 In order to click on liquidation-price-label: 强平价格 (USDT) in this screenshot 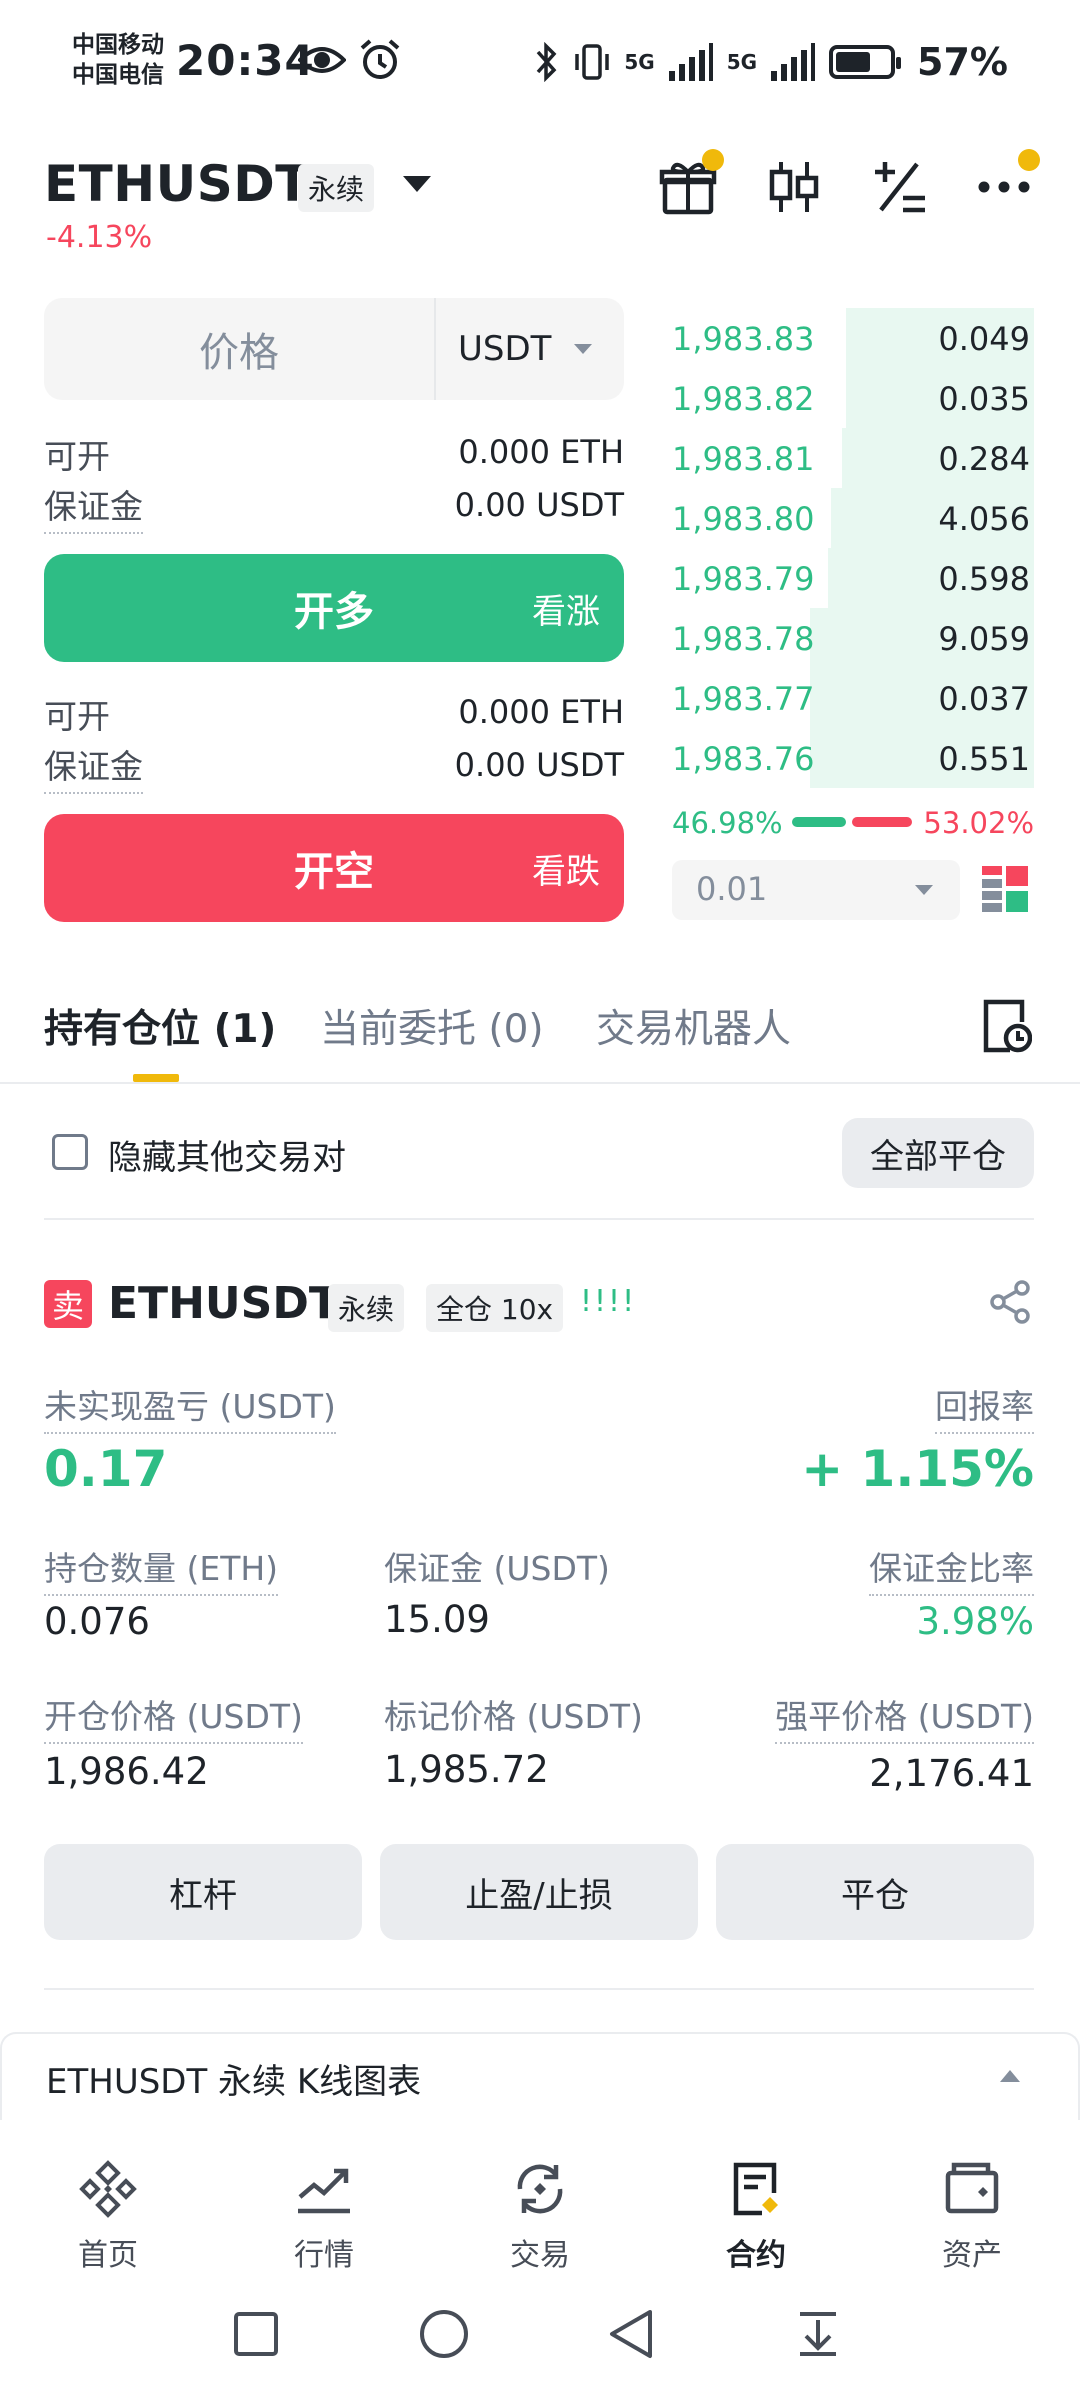, I will do `click(904, 1717)`.